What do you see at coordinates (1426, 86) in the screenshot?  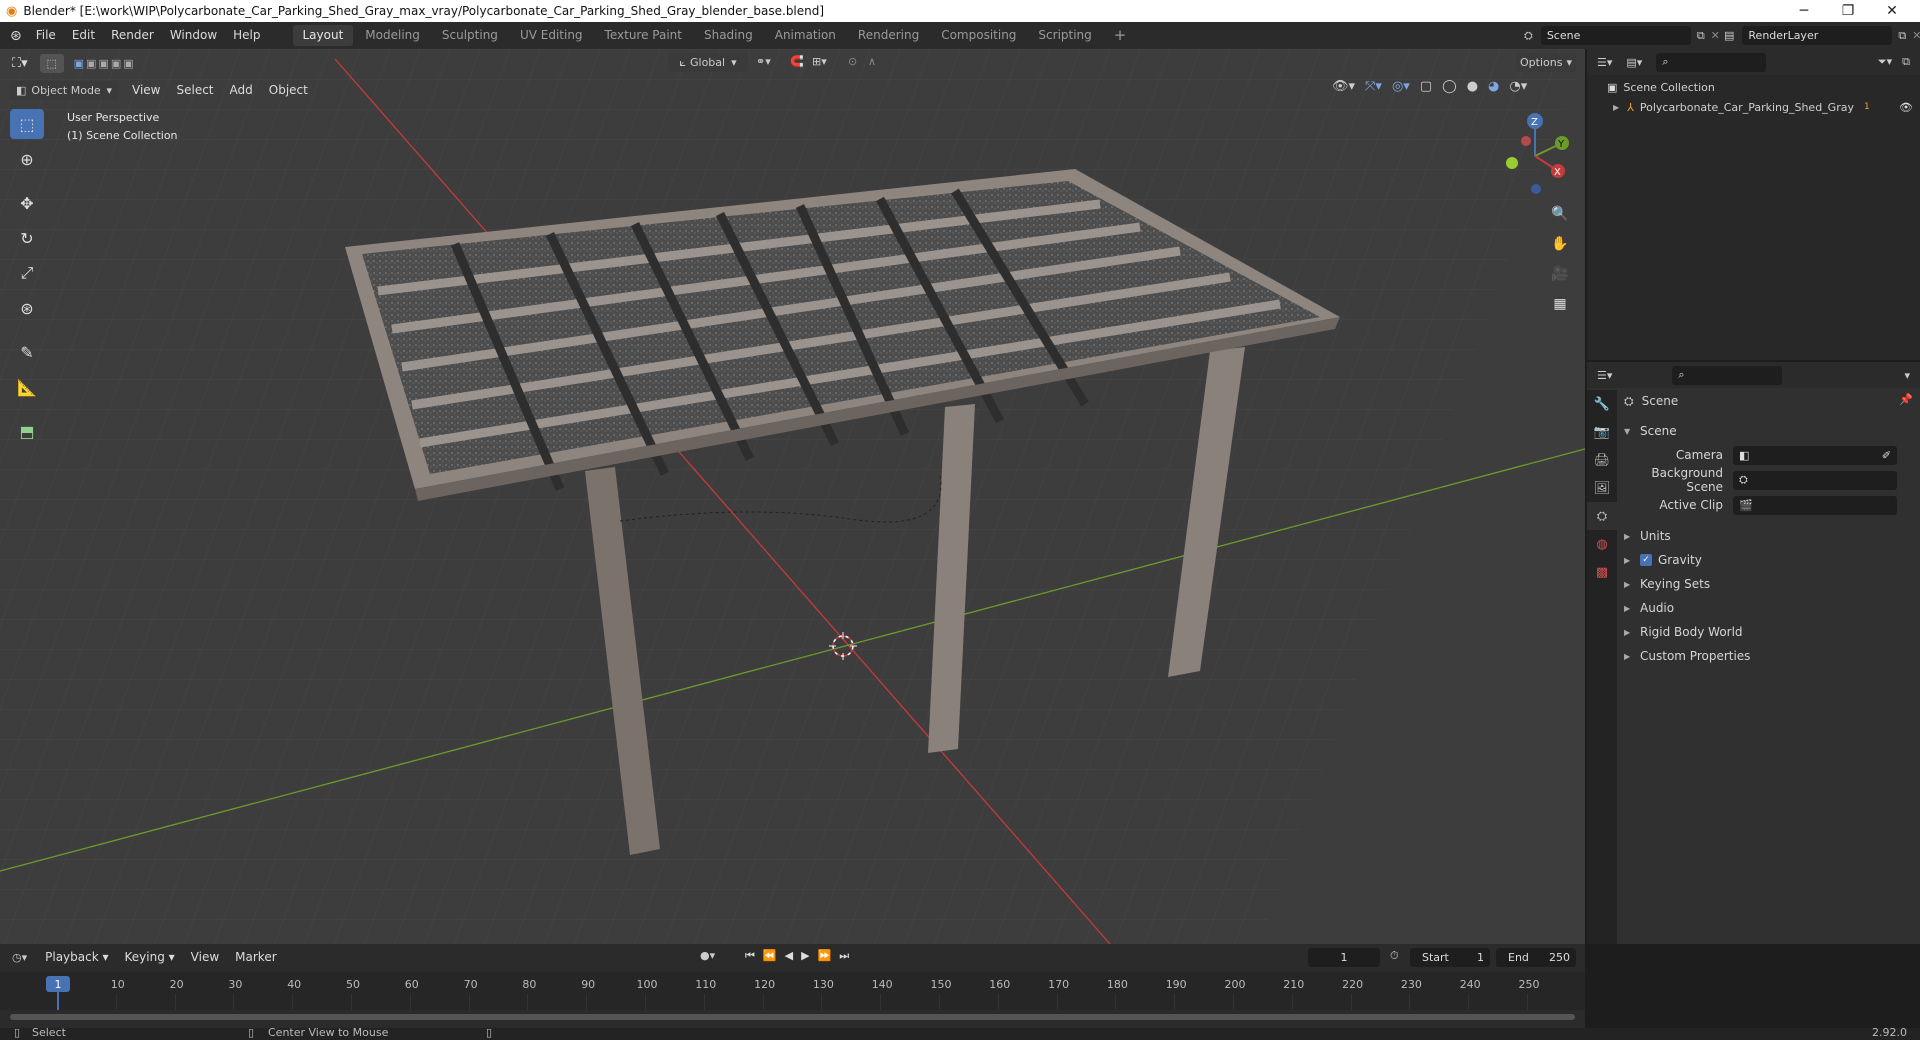 I see `xray-toggle-icon: ▢` at bounding box center [1426, 86].